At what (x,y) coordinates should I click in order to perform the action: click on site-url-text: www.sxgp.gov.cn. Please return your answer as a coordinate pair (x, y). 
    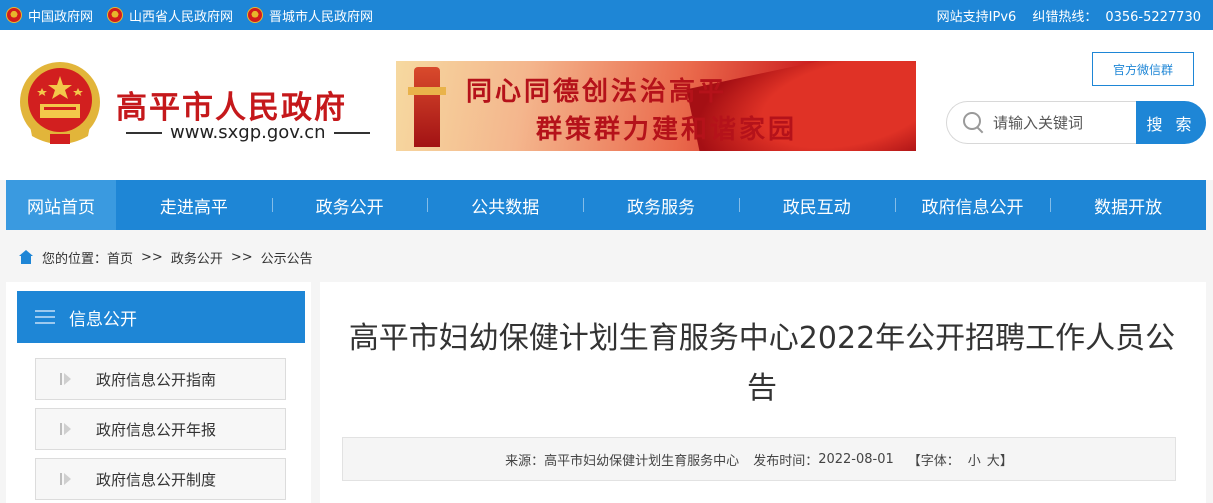
    Looking at the image, I should click on (248, 132).